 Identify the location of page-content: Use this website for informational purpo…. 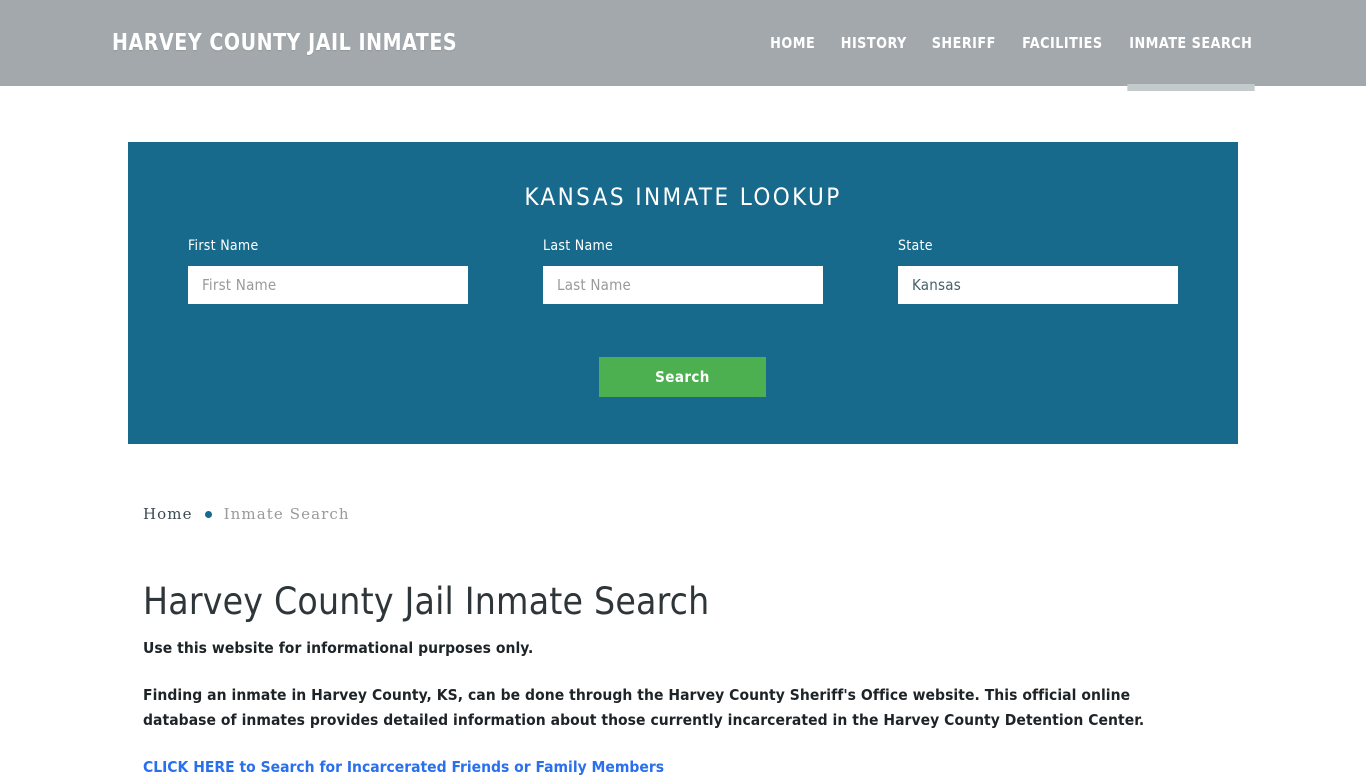
(665, 708).